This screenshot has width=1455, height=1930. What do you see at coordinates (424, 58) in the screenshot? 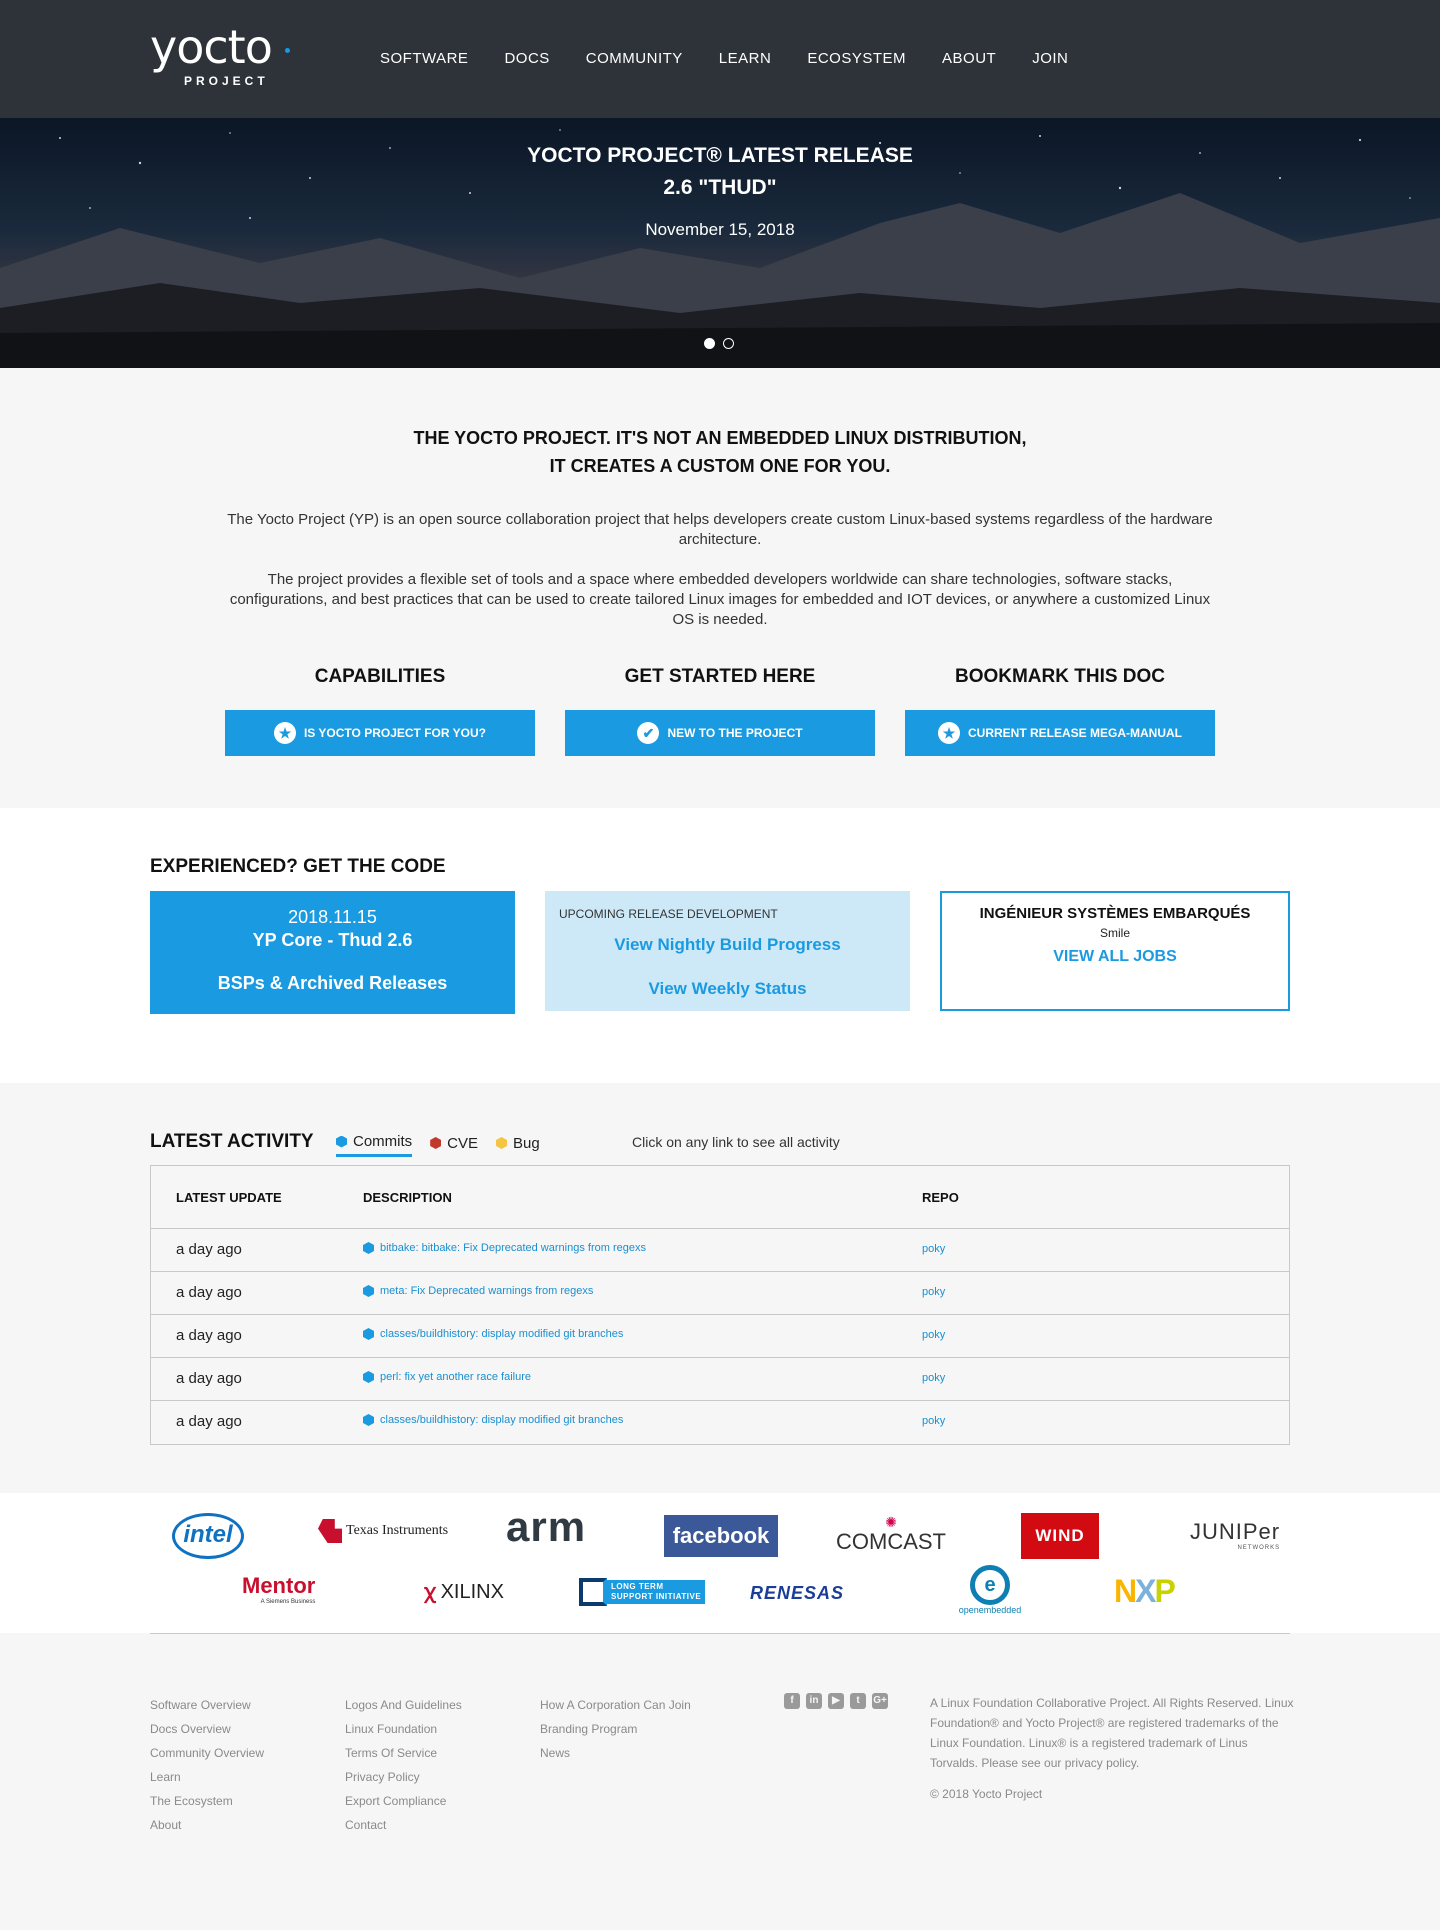
I see `nav-software: SOFTWARE` at bounding box center [424, 58].